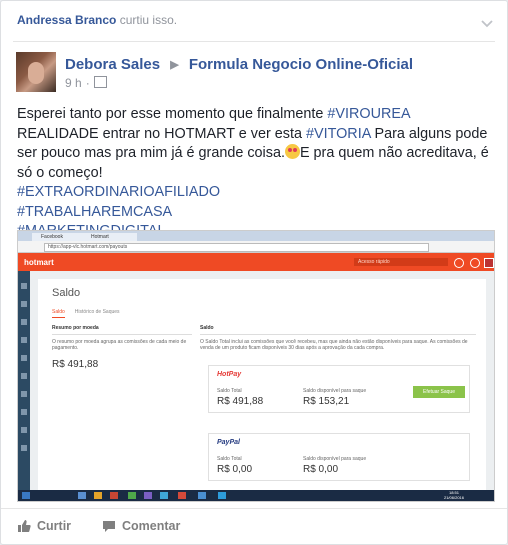 The height and width of the screenshot is (545, 508). What do you see at coordinates (256, 236) in the screenshot?
I see `browser-tabs: Facebook Hotmart` at bounding box center [256, 236].